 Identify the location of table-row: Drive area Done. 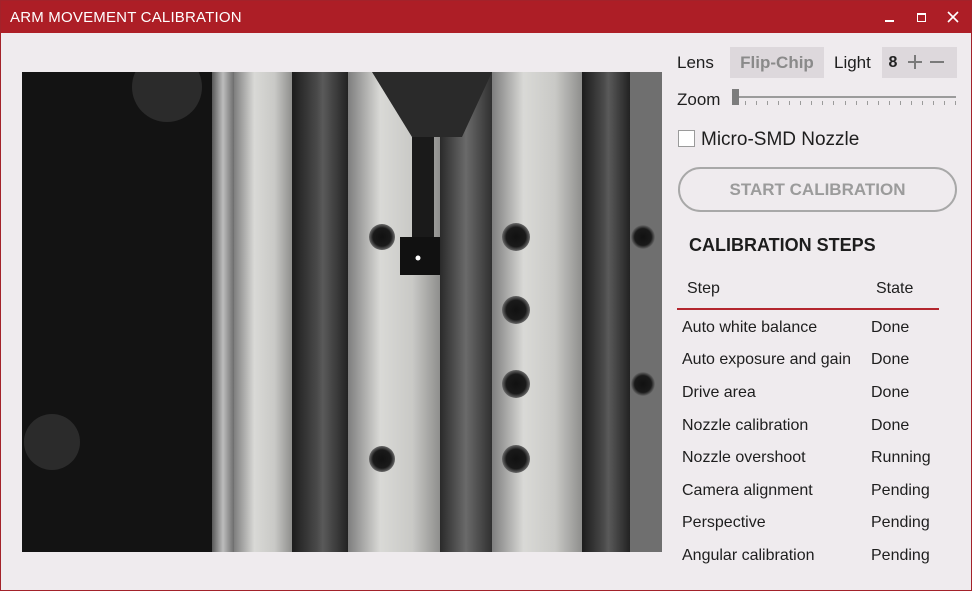
(808, 394).